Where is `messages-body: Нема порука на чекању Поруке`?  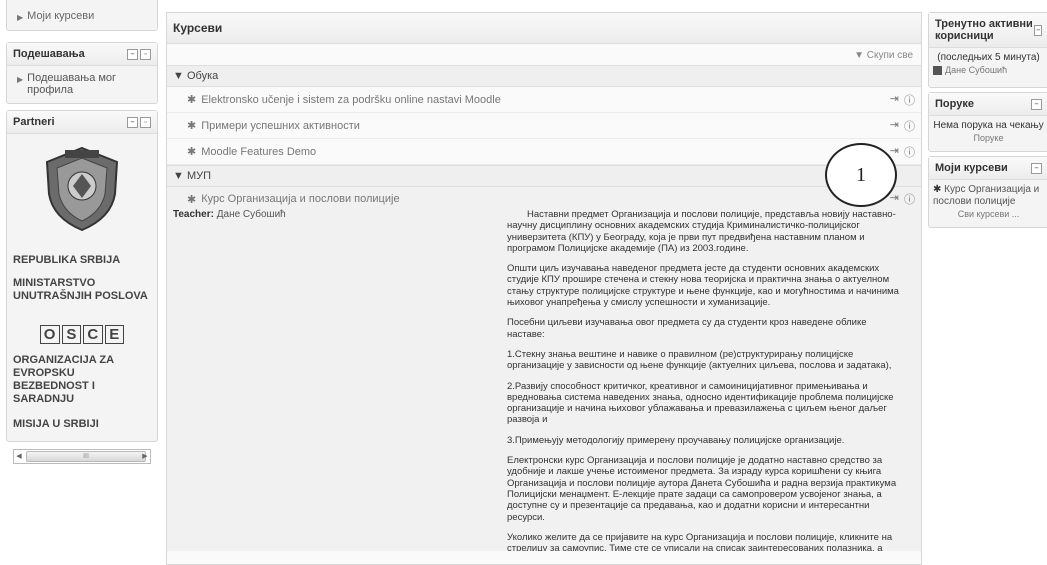 messages-body: Нема порука на чекању Поруке is located at coordinates (988, 132).